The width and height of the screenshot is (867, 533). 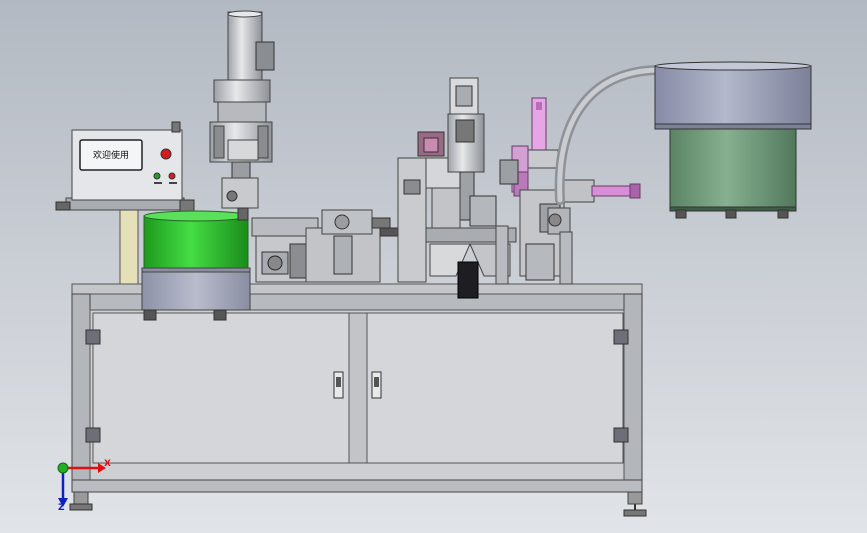 I want to click on transfer-module, so click(x=325, y=246).